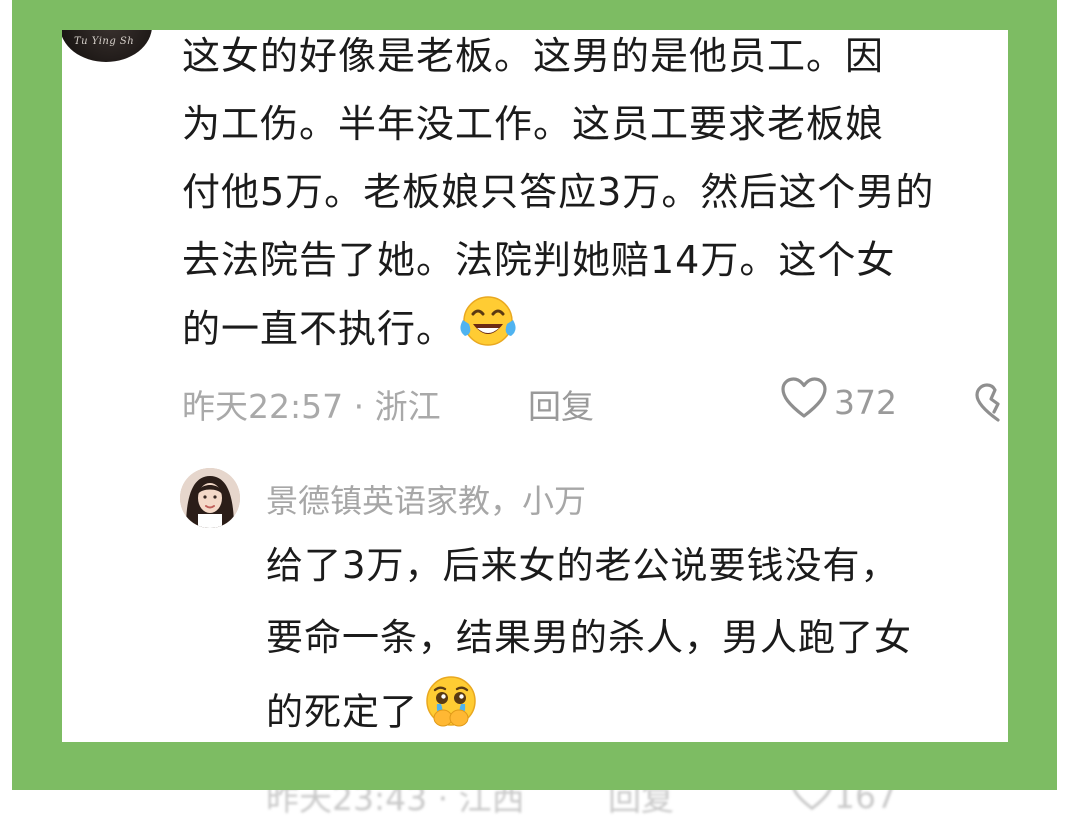  What do you see at coordinates (104, 41) in the screenshot?
I see `avatar-signature: Tu Ying Sh` at bounding box center [104, 41].